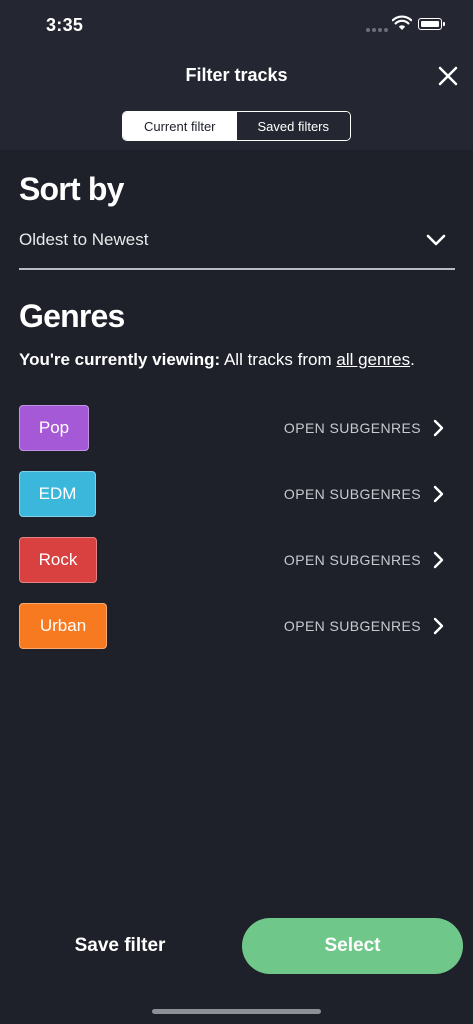 The image size is (473, 1024). What do you see at coordinates (277, 359) in the screenshot?
I see `viewing-middle: All tracks from` at bounding box center [277, 359].